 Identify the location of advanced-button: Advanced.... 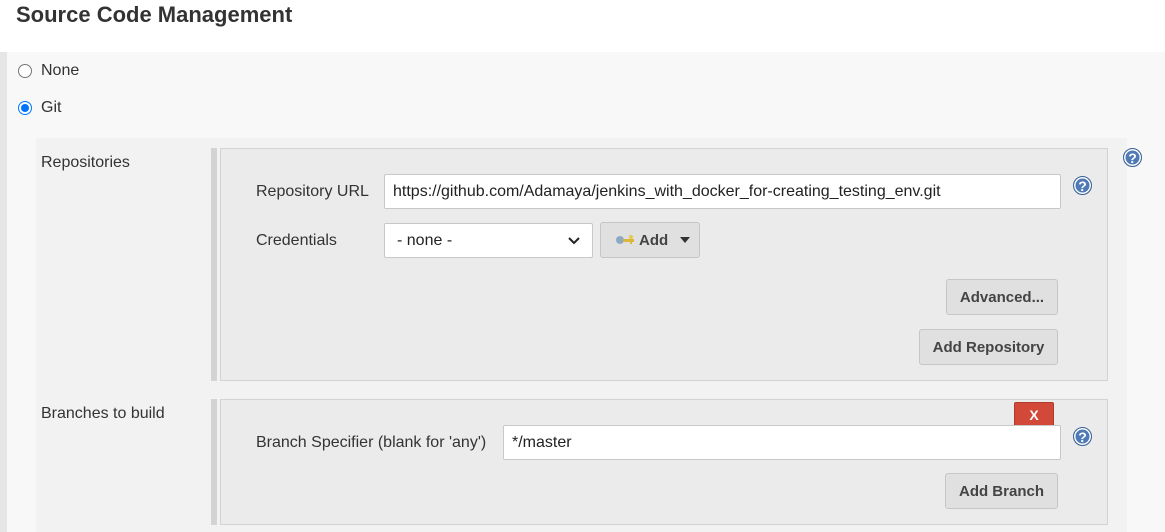
(1002, 297).